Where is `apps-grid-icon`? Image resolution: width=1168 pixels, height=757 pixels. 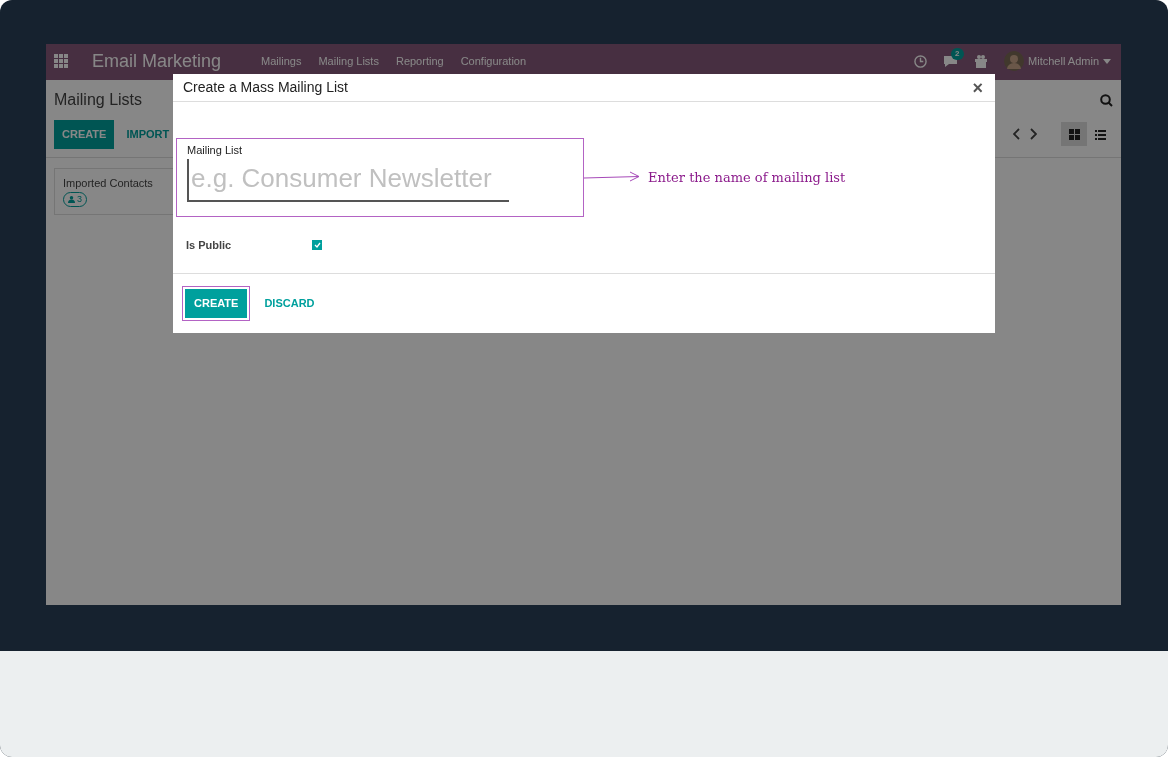
apps-grid-icon is located at coordinates (61, 61).